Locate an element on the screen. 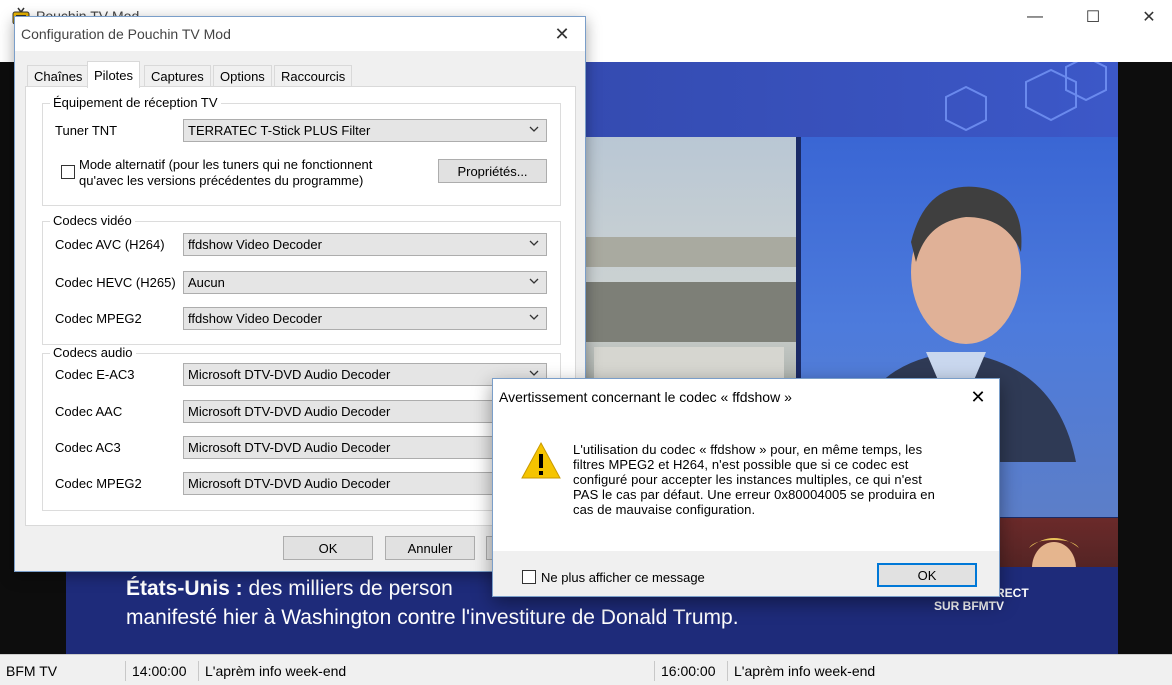 Image resolution: width=1172 pixels, height=685 pixels. status-program-current: L'aprèm info week-end is located at coordinates (425, 671).